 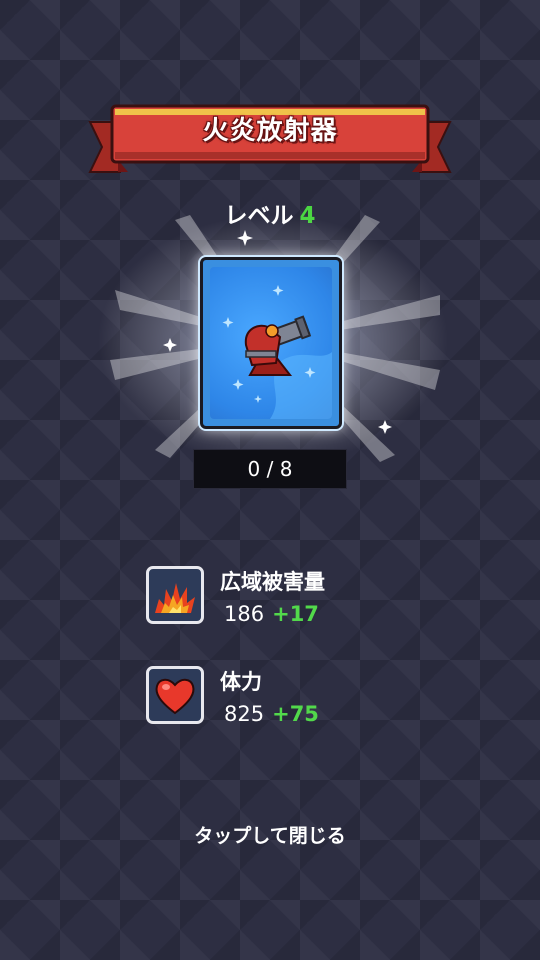 What do you see at coordinates (241, 682) in the screenshot?
I see `stat-name-hp: 体力` at bounding box center [241, 682].